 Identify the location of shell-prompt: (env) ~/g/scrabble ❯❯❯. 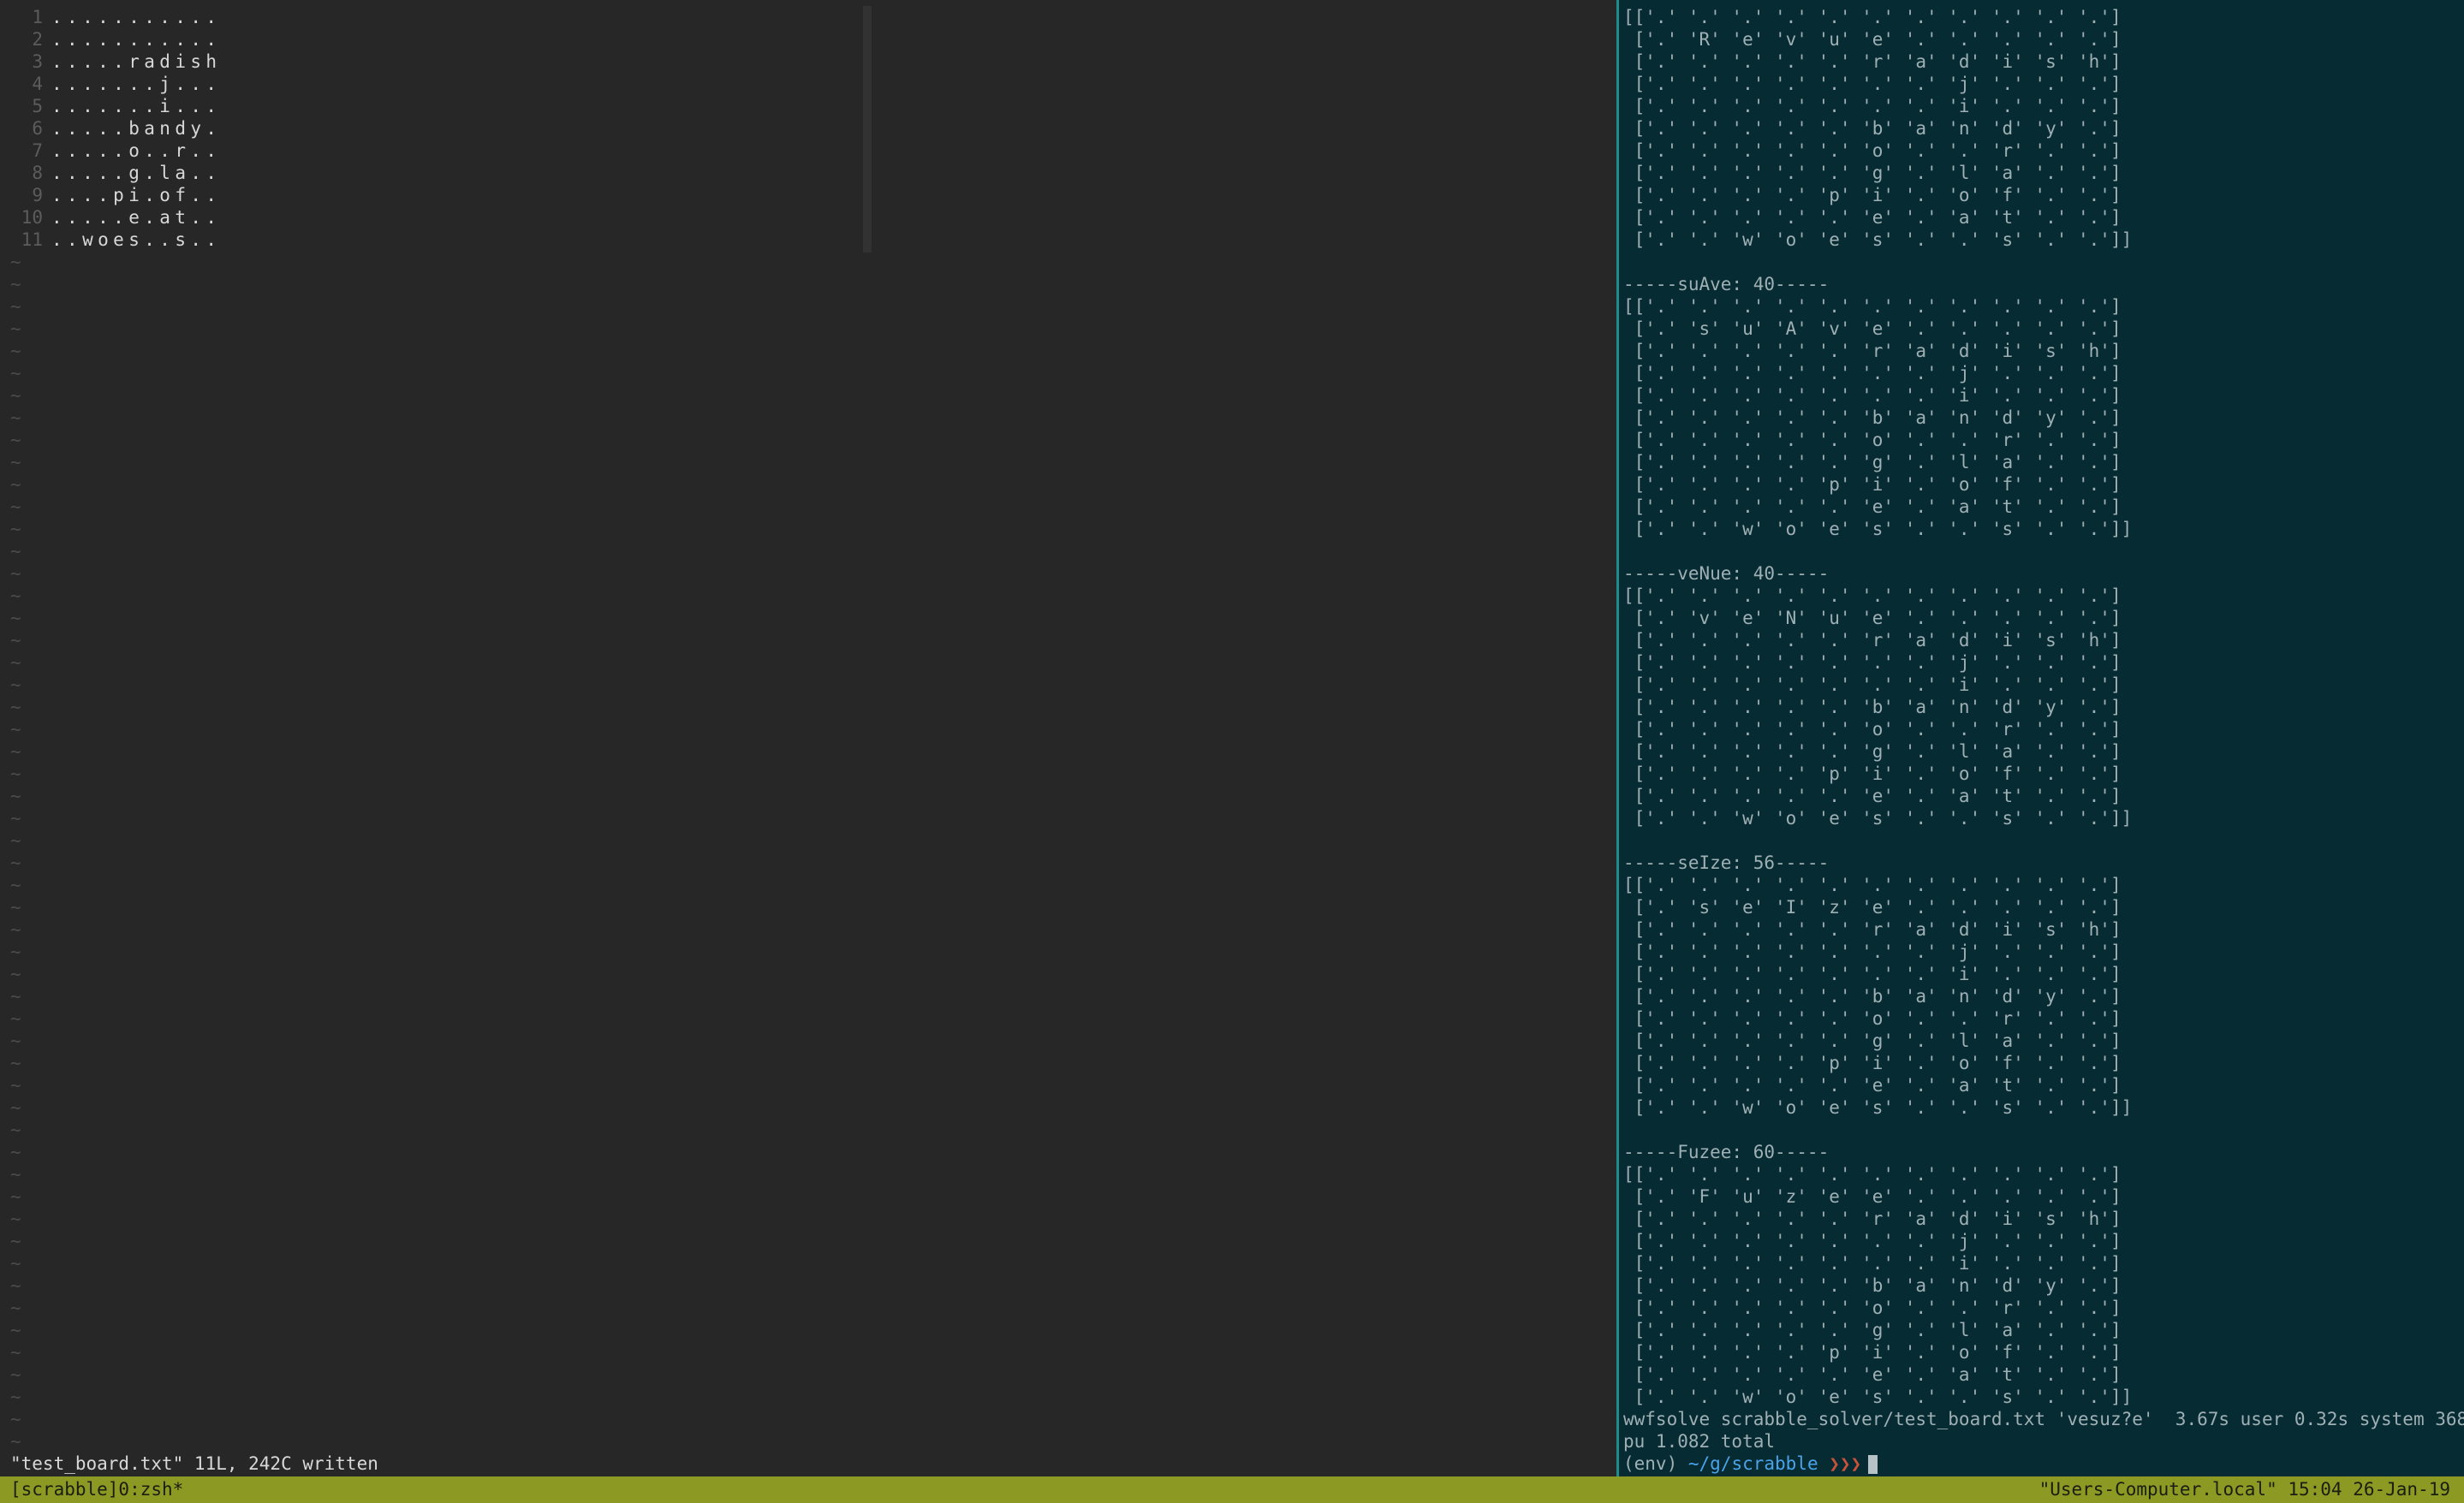
(2044, 1464).